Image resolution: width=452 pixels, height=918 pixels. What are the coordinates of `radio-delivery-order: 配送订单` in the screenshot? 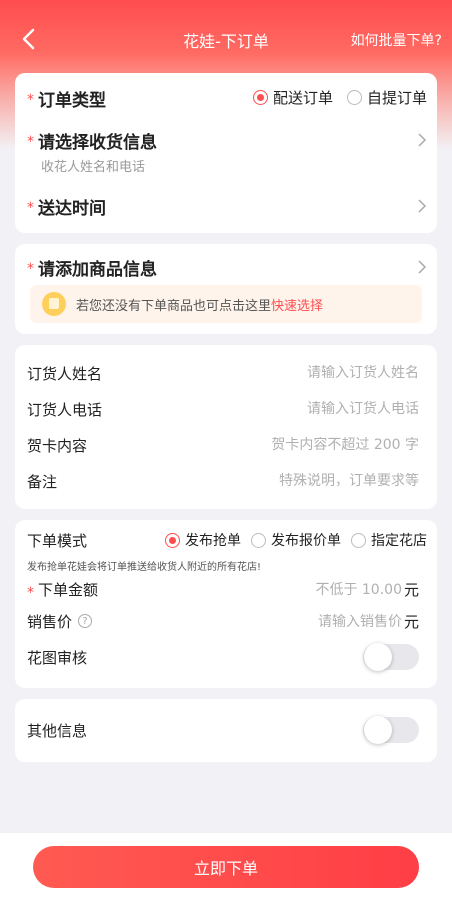 It's located at (292, 97).